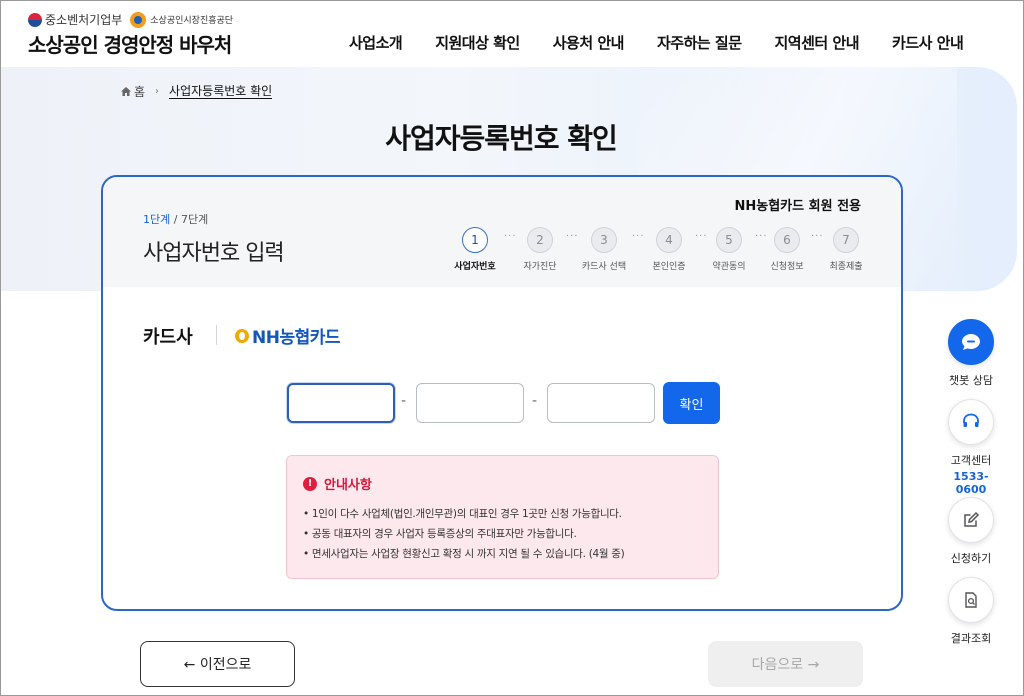  What do you see at coordinates (729, 240) in the screenshot?
I see `step-number: 5` at bounding box center [729, 240].